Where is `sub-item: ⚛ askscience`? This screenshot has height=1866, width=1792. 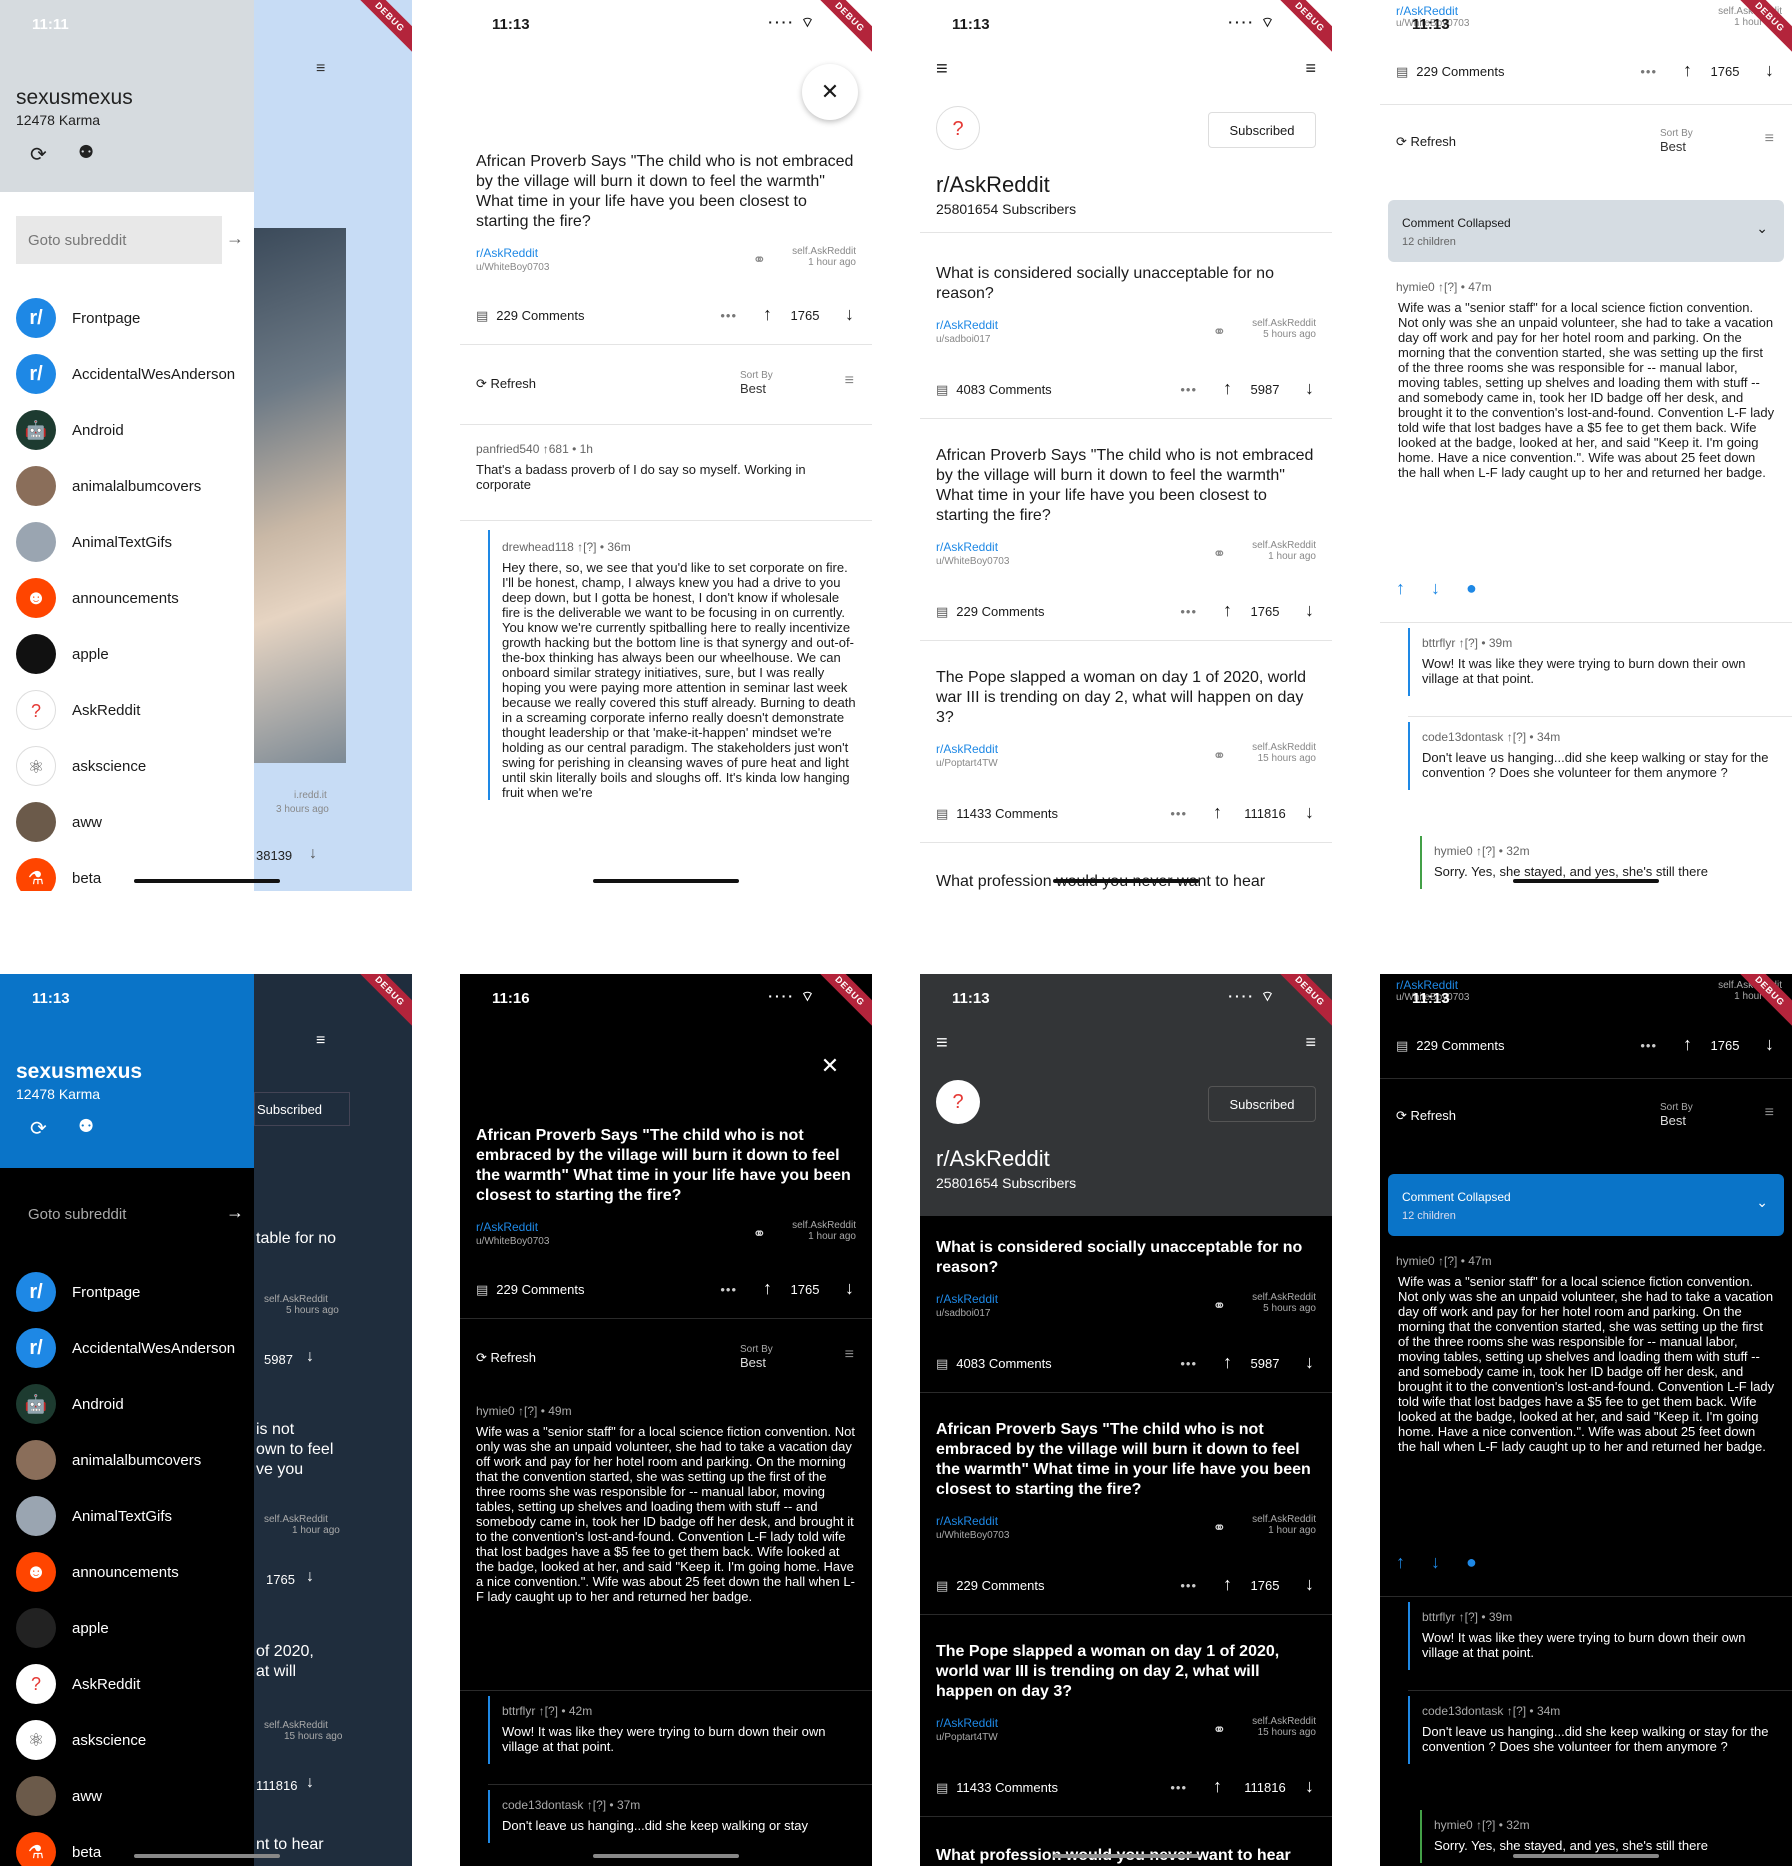 sub-item: ⚛ askscience is located at coordinates (127, 1742).